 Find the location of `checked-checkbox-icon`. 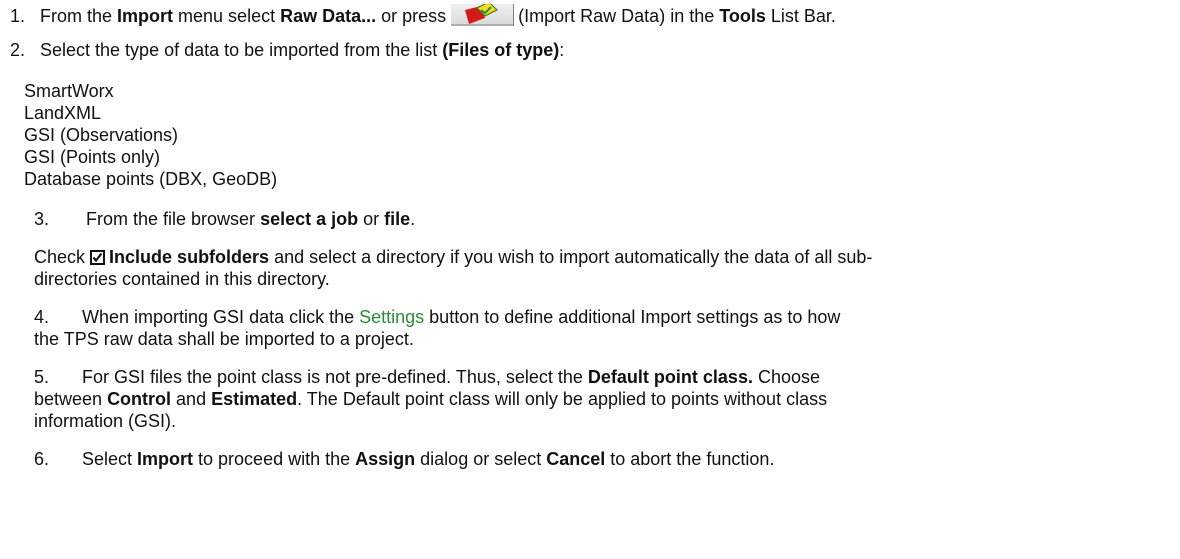

checked-checkbox-icon is located at coordinates (98, 257).